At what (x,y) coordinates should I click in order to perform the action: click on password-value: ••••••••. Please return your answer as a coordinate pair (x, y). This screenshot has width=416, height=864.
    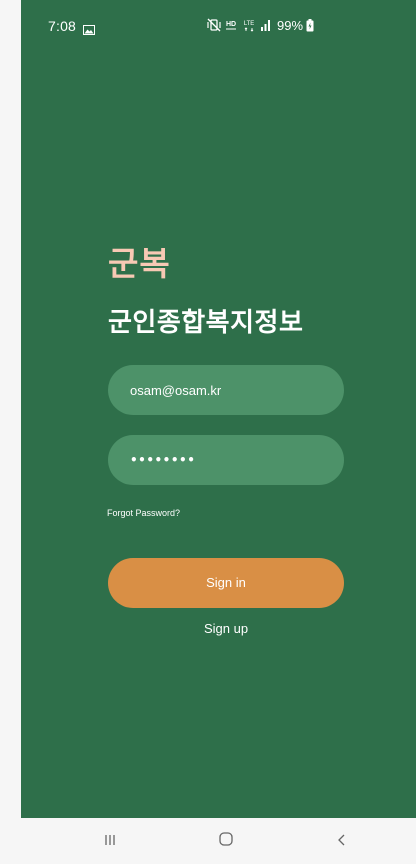
    Looking at the image, I should click on (163, 460).